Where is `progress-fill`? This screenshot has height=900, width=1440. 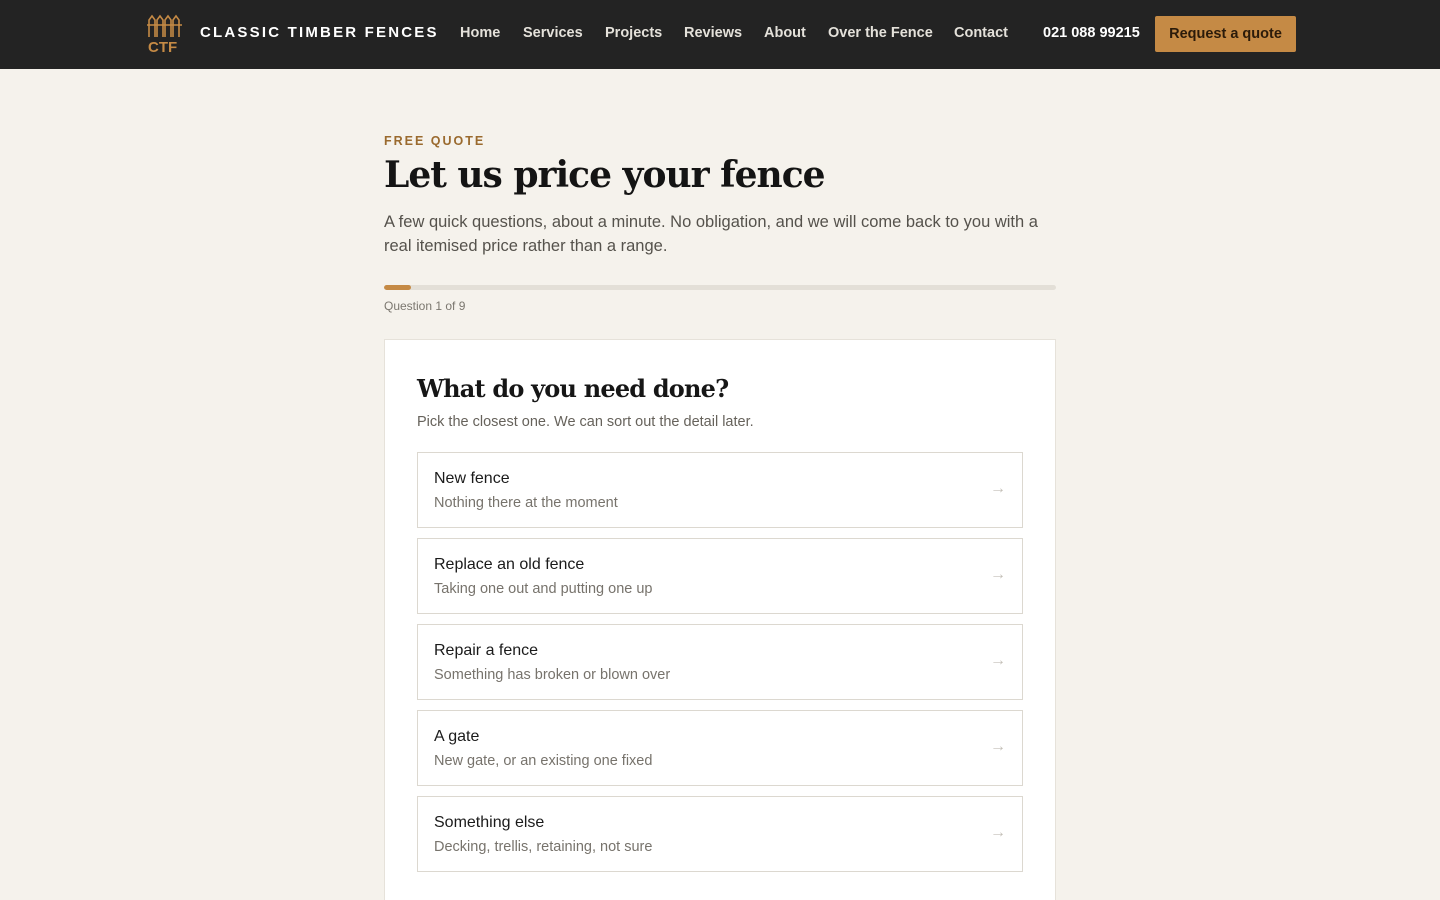
progress-fill is located at coordinates (397, 287).